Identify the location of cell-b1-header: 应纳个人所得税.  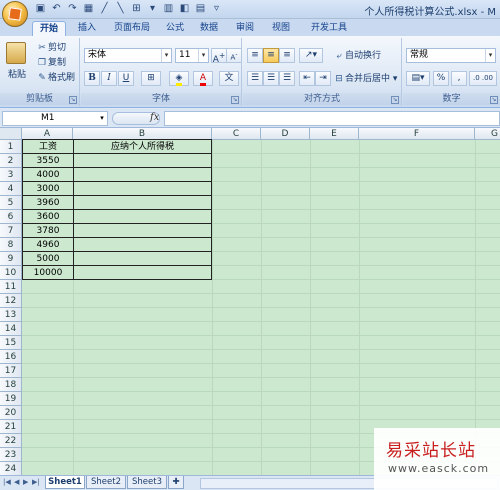
(142, 147).